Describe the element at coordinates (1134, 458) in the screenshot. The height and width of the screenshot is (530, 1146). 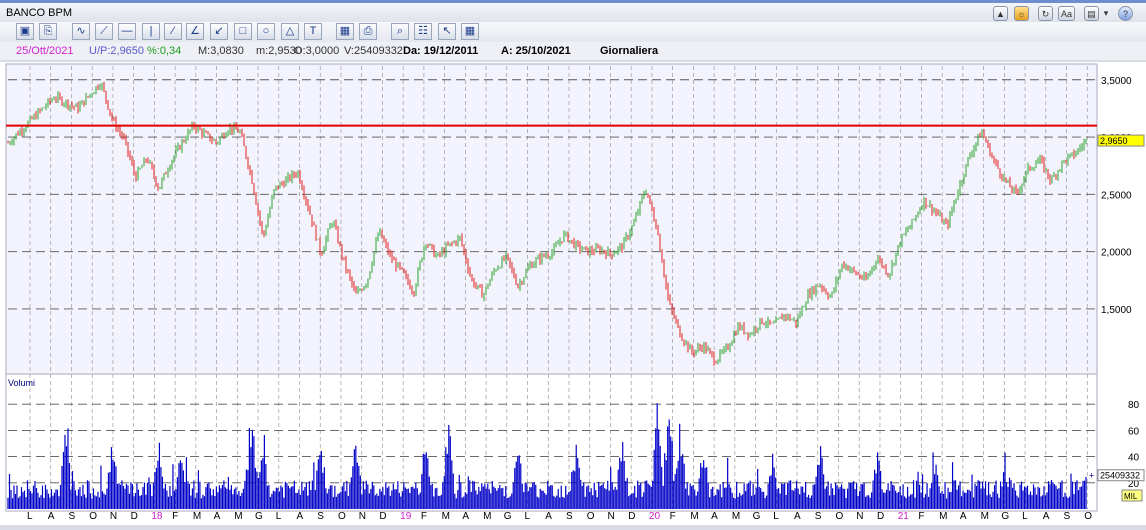
I see `volume-tick-label: 40` at that location.